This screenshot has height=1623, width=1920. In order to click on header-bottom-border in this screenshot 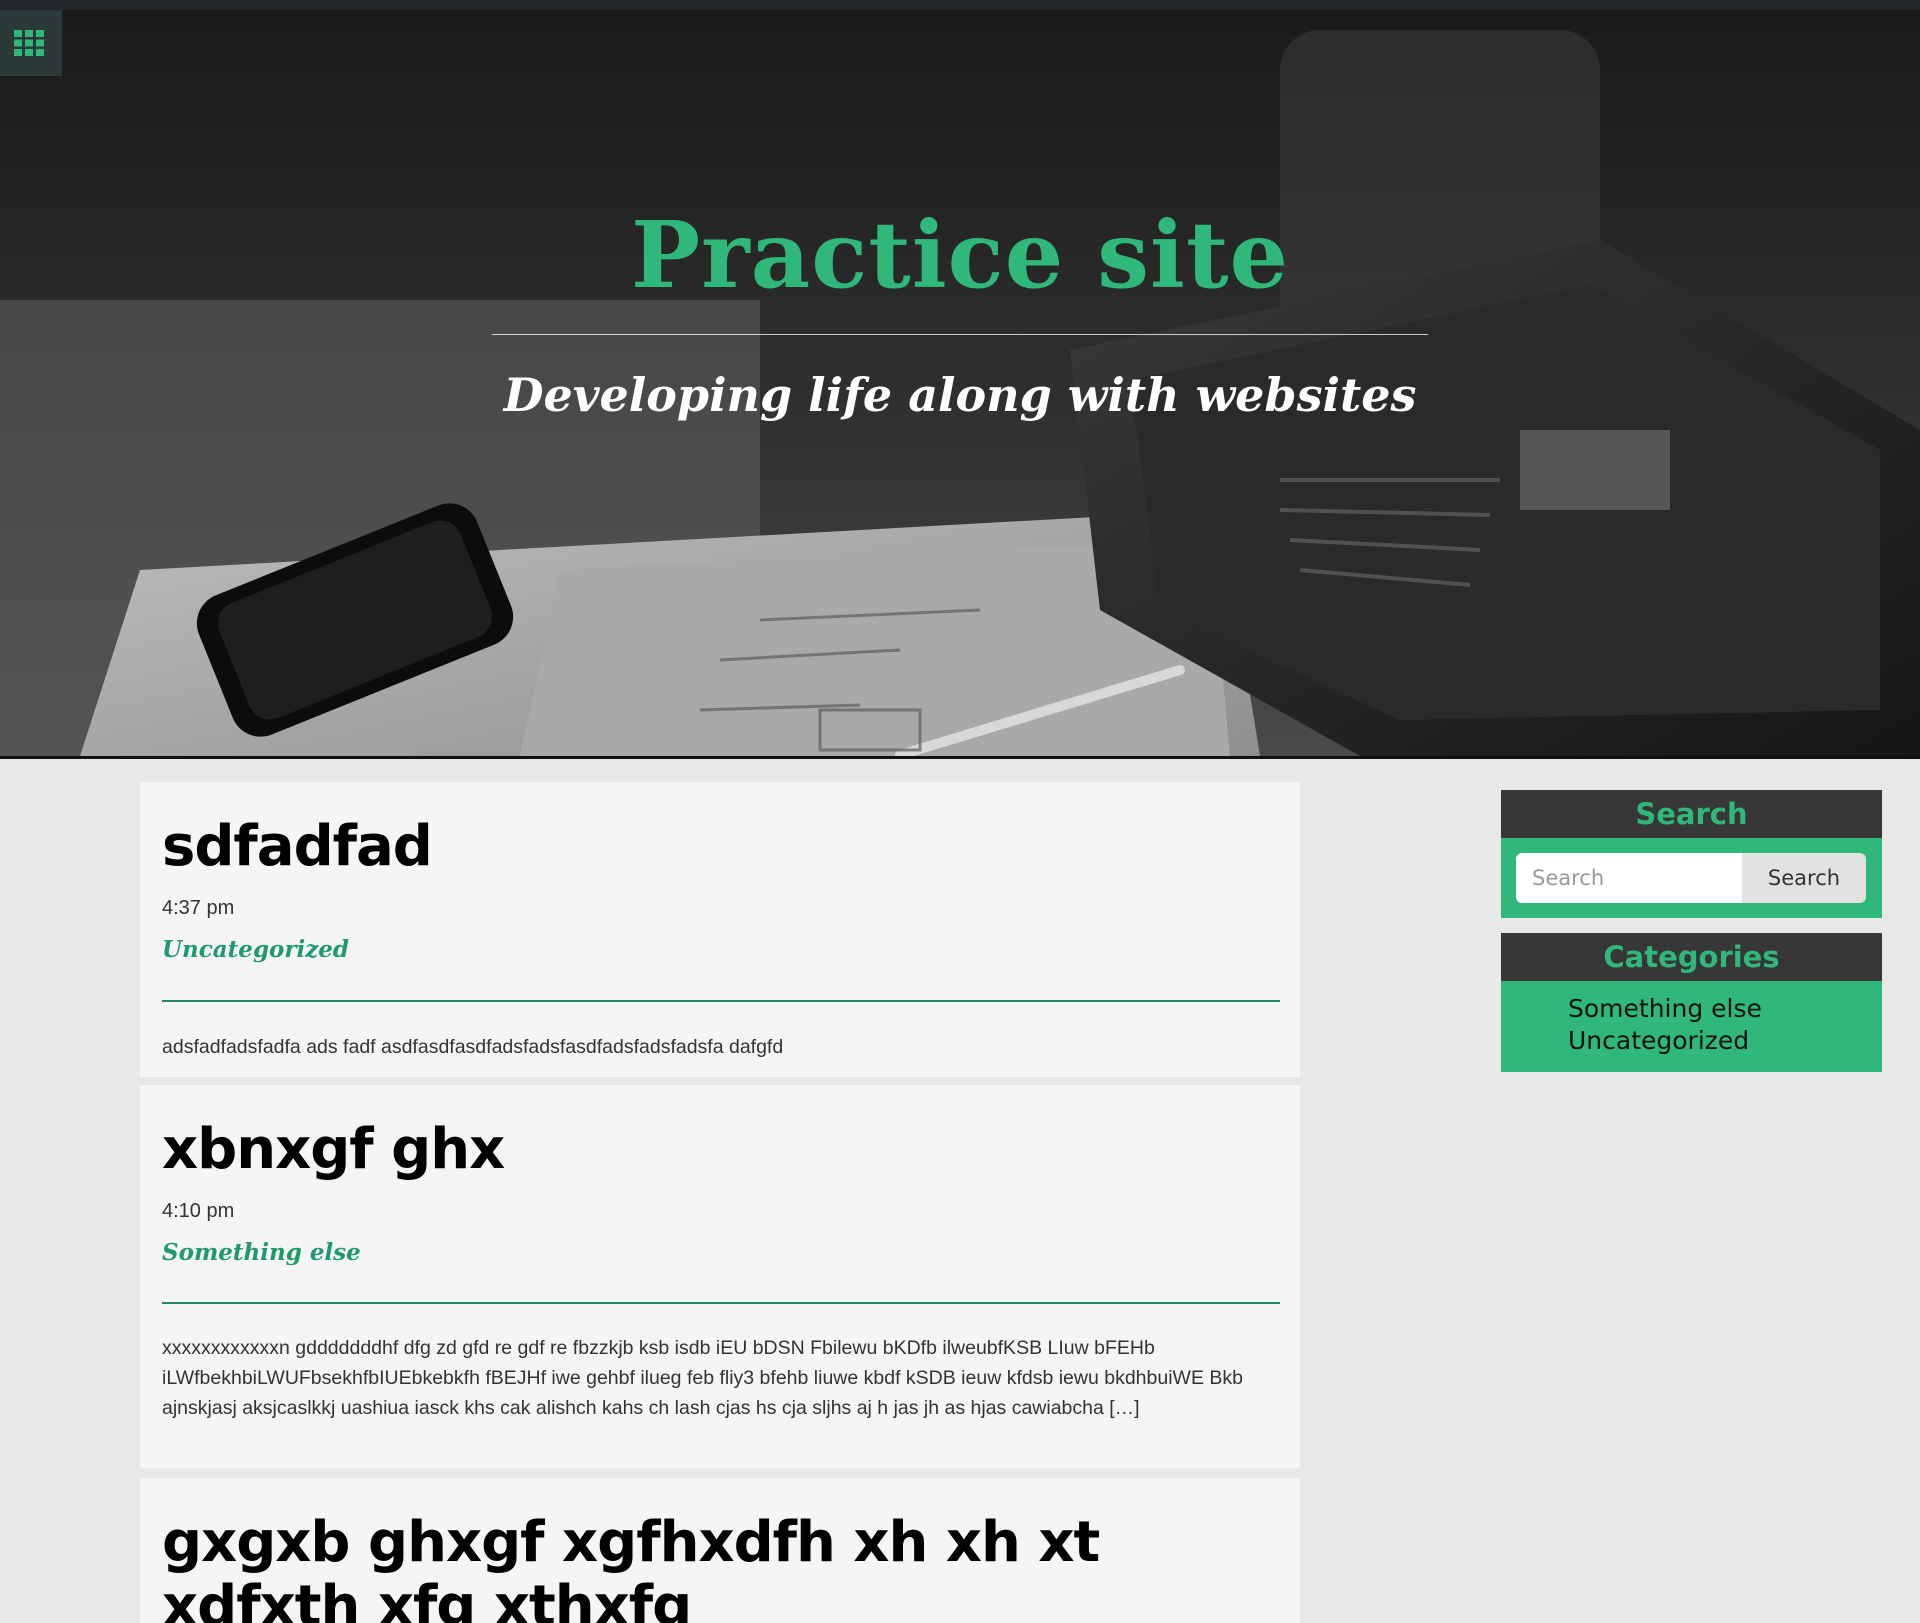, I will do `click(960, 757)`.